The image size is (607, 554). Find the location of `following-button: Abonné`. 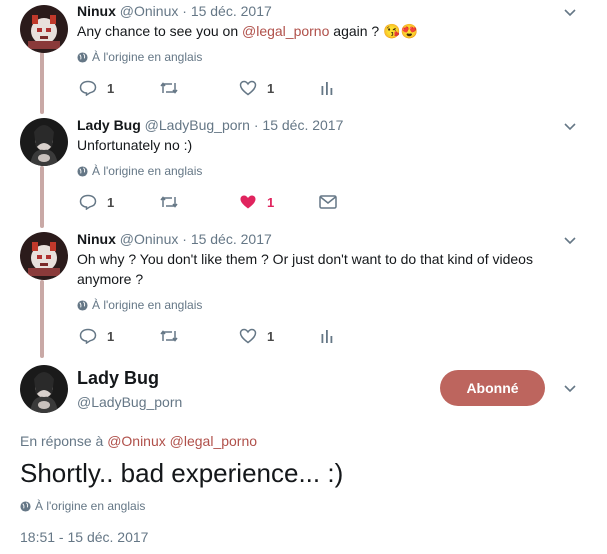

following-button: Abonné is located at coordinates (492, 388).